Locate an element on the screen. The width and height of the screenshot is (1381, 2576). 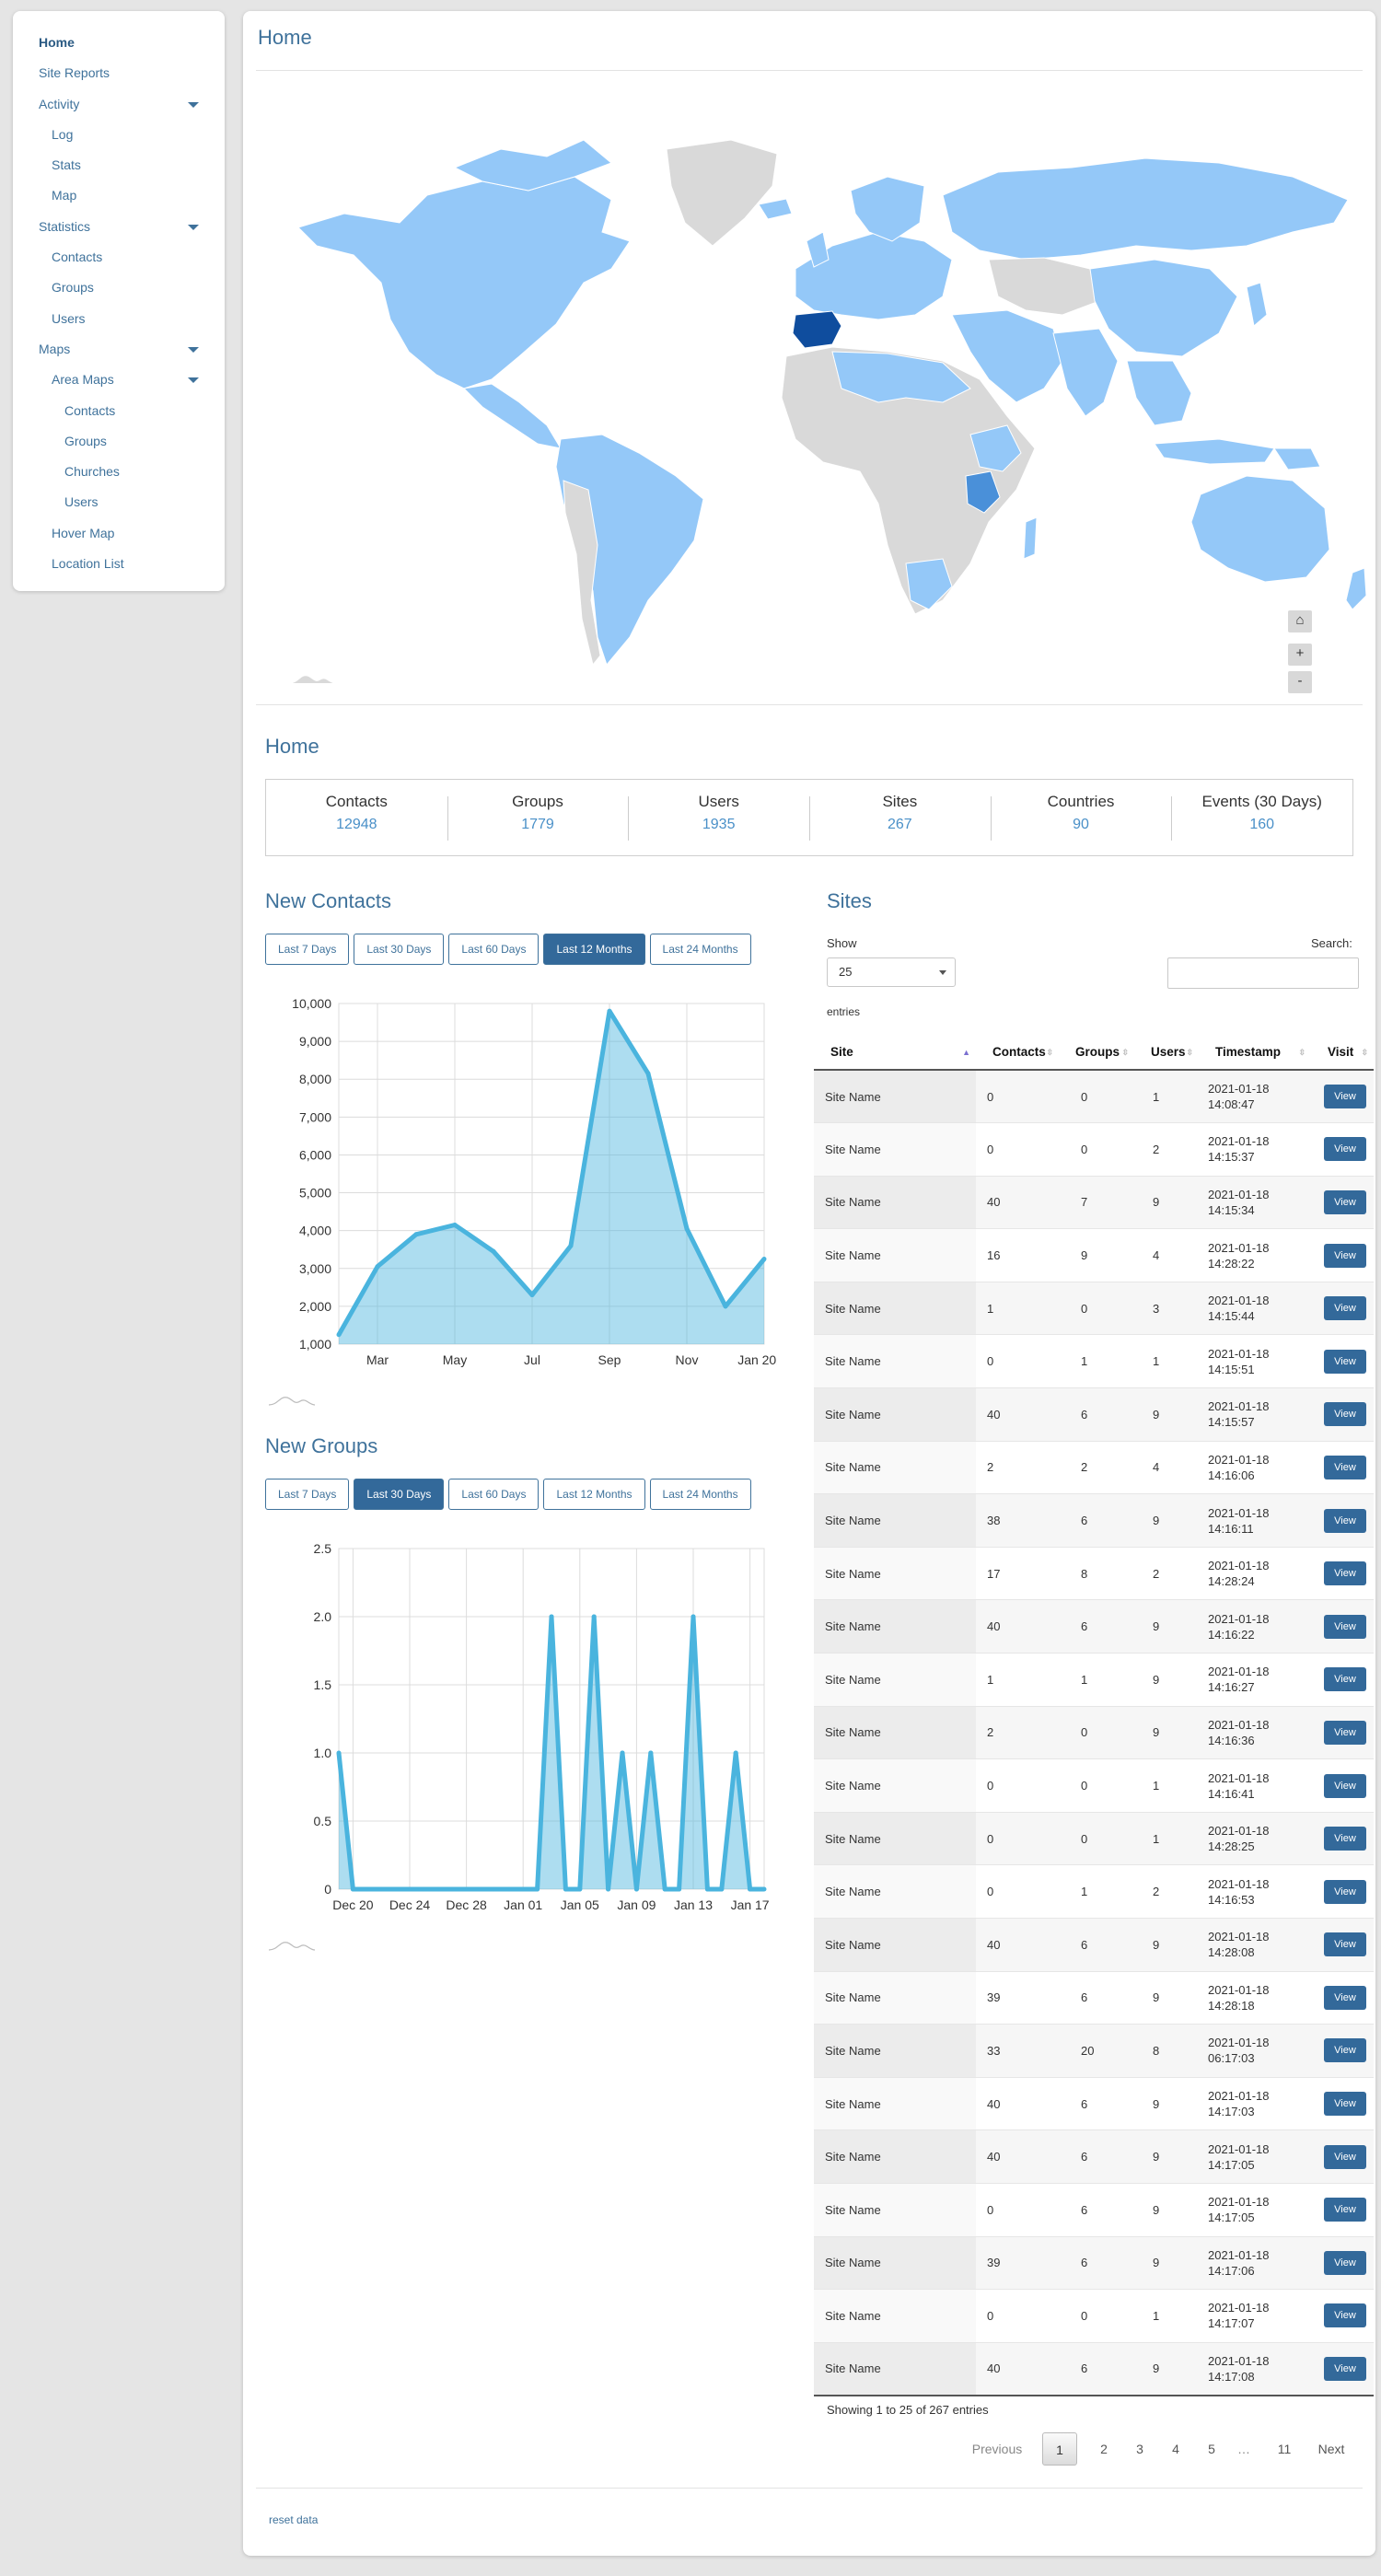
map-region-indonesia is located at coordinates (1214, 451).